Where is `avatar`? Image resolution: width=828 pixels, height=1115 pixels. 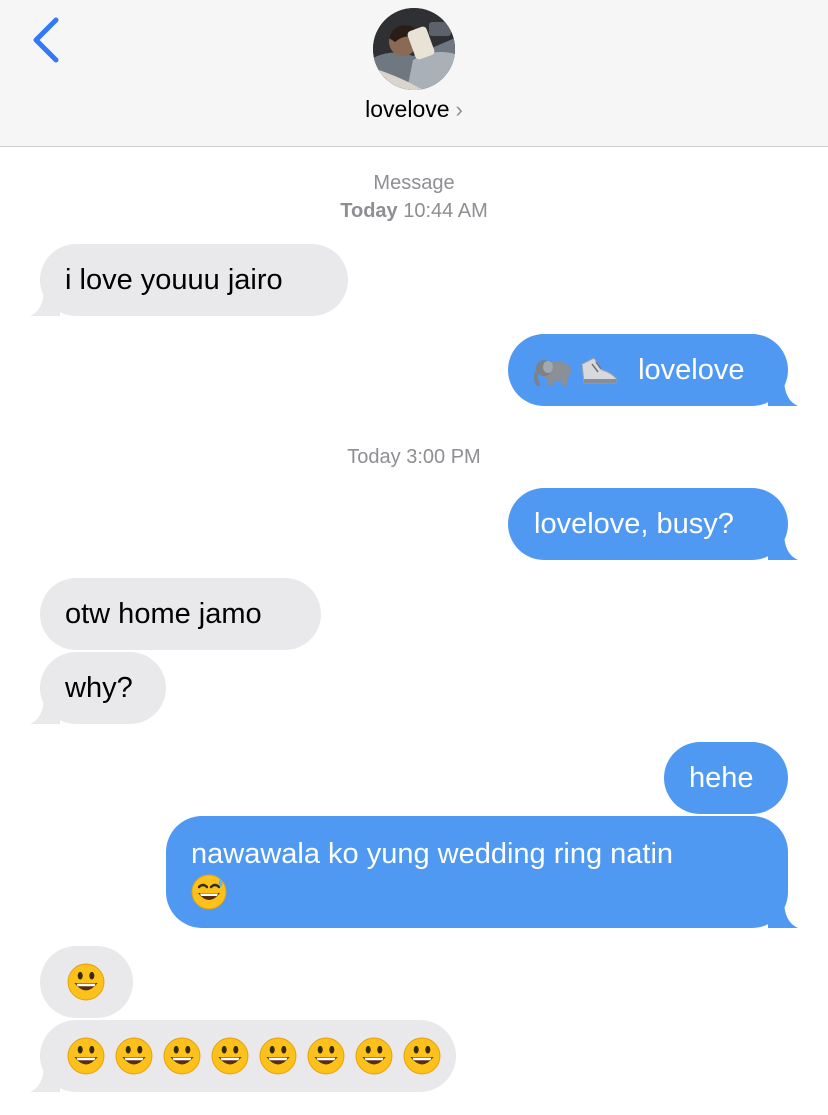
avatar is located at coordinates (414, 49).